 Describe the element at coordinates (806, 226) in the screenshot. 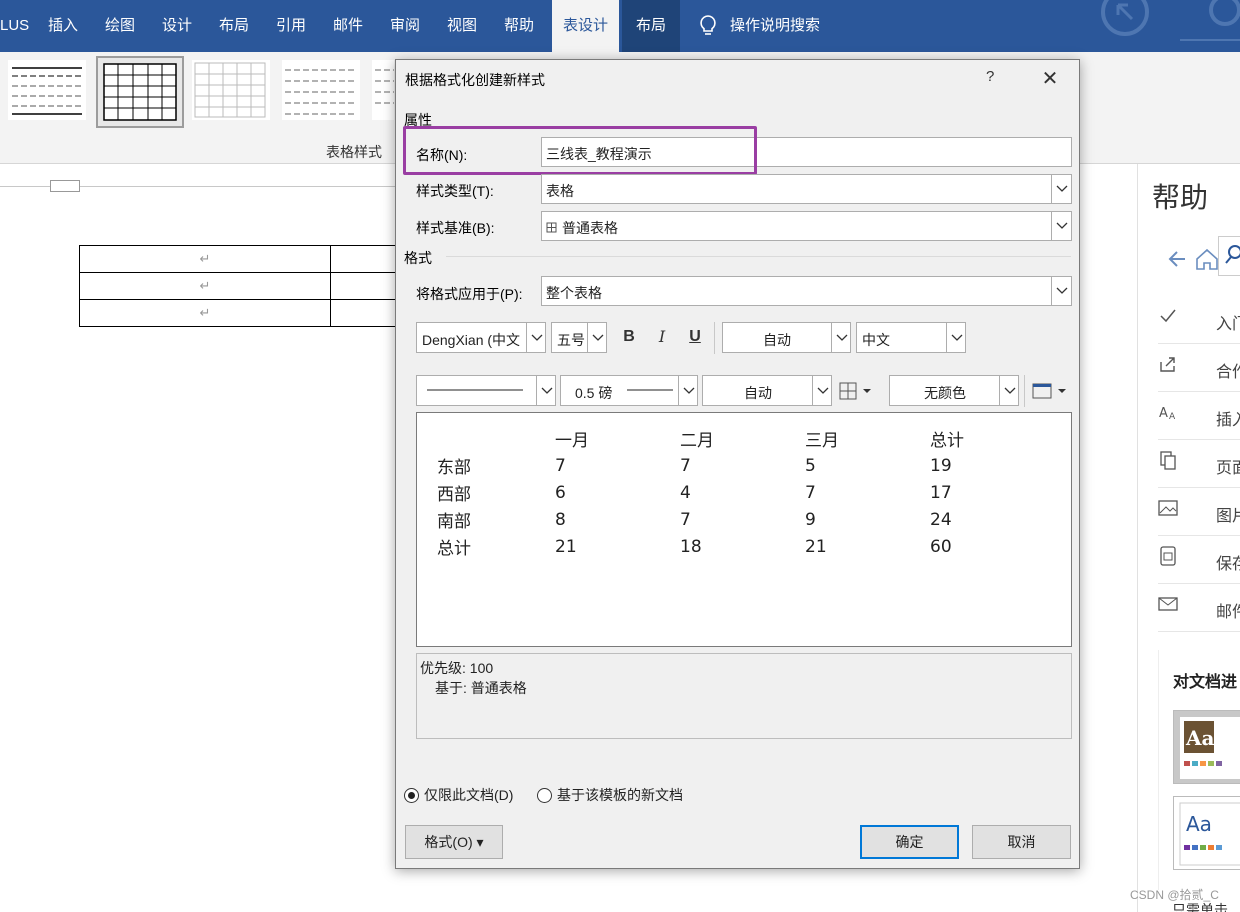

I see `style-based-select: 普通表格` at that location.